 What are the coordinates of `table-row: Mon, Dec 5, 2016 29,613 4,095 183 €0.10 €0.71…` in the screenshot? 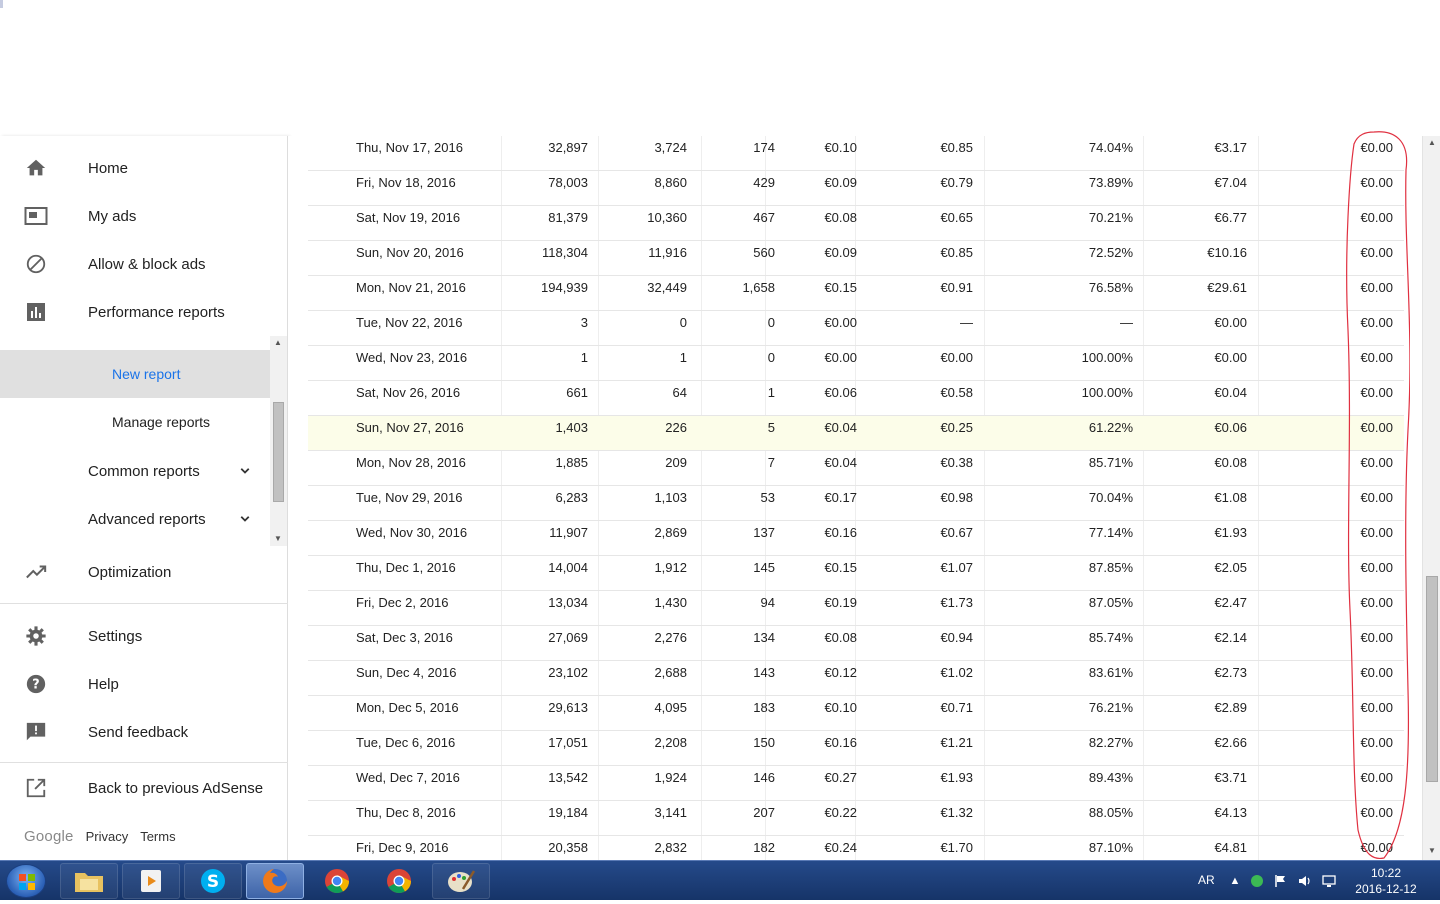 It's located at (856, 713).